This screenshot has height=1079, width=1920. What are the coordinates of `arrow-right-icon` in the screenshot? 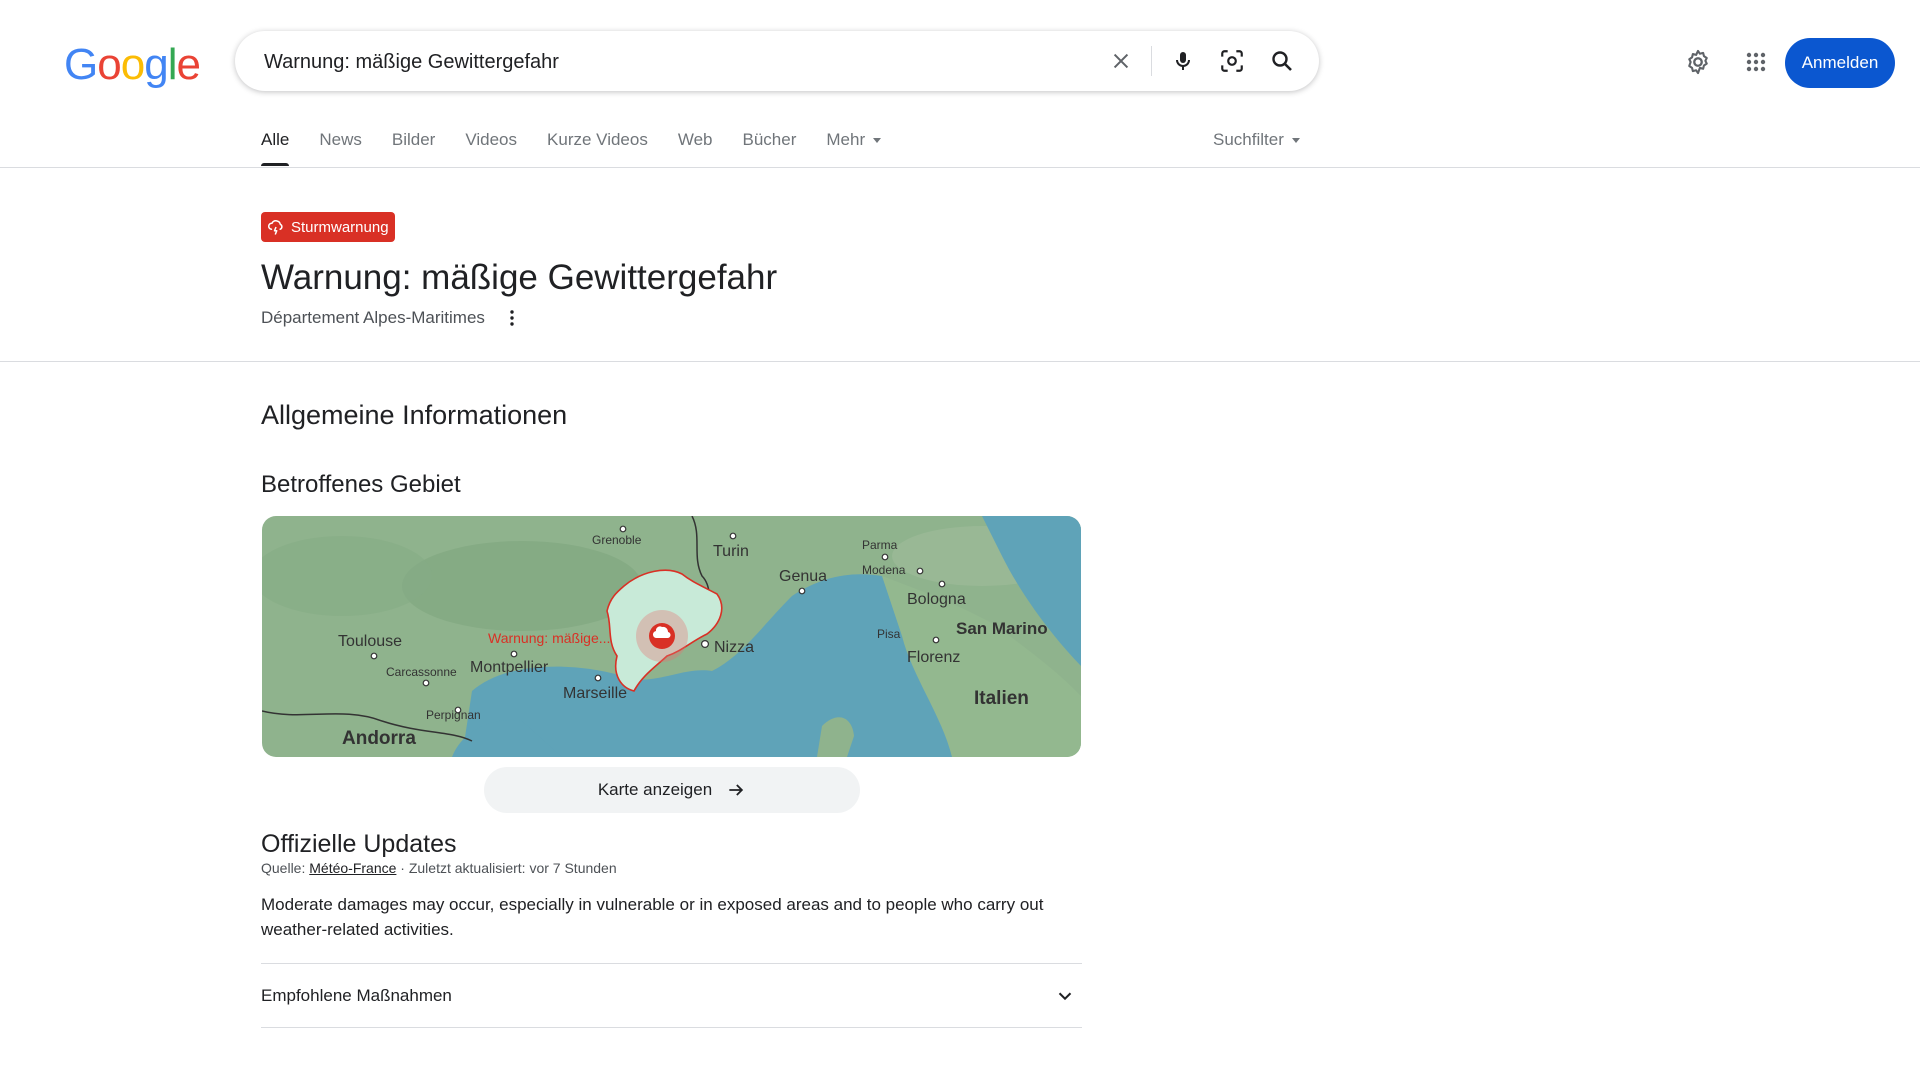 It's located at (736, 790).